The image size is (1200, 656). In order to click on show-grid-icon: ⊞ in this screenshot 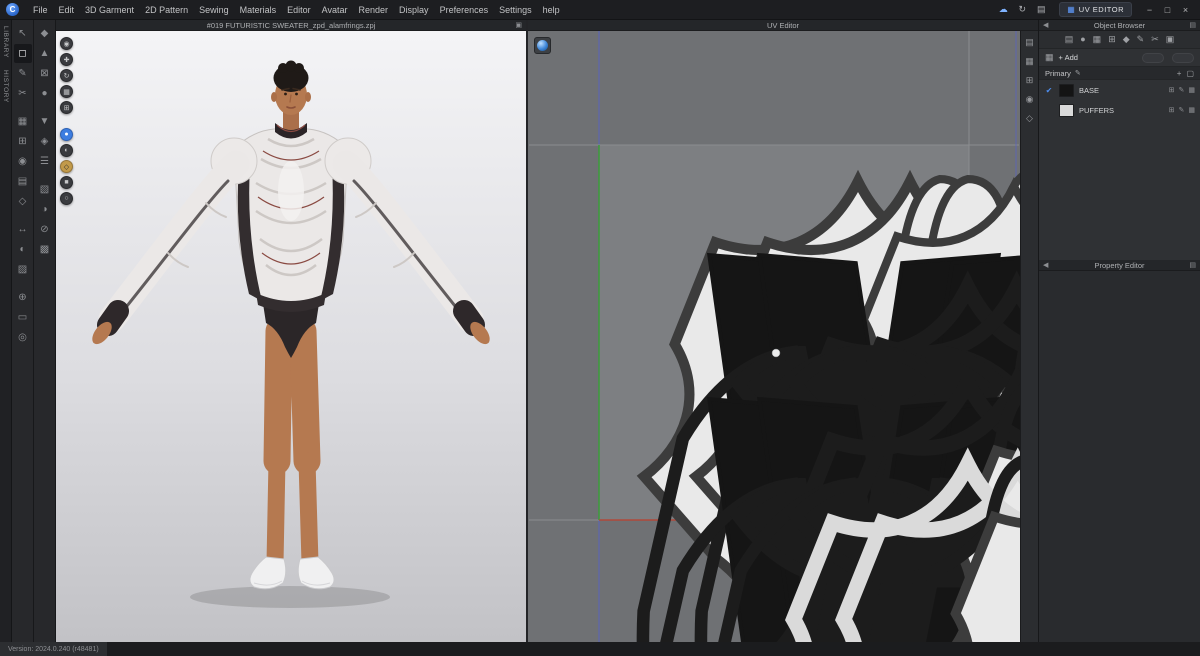, I will do `click(66, 107)`.